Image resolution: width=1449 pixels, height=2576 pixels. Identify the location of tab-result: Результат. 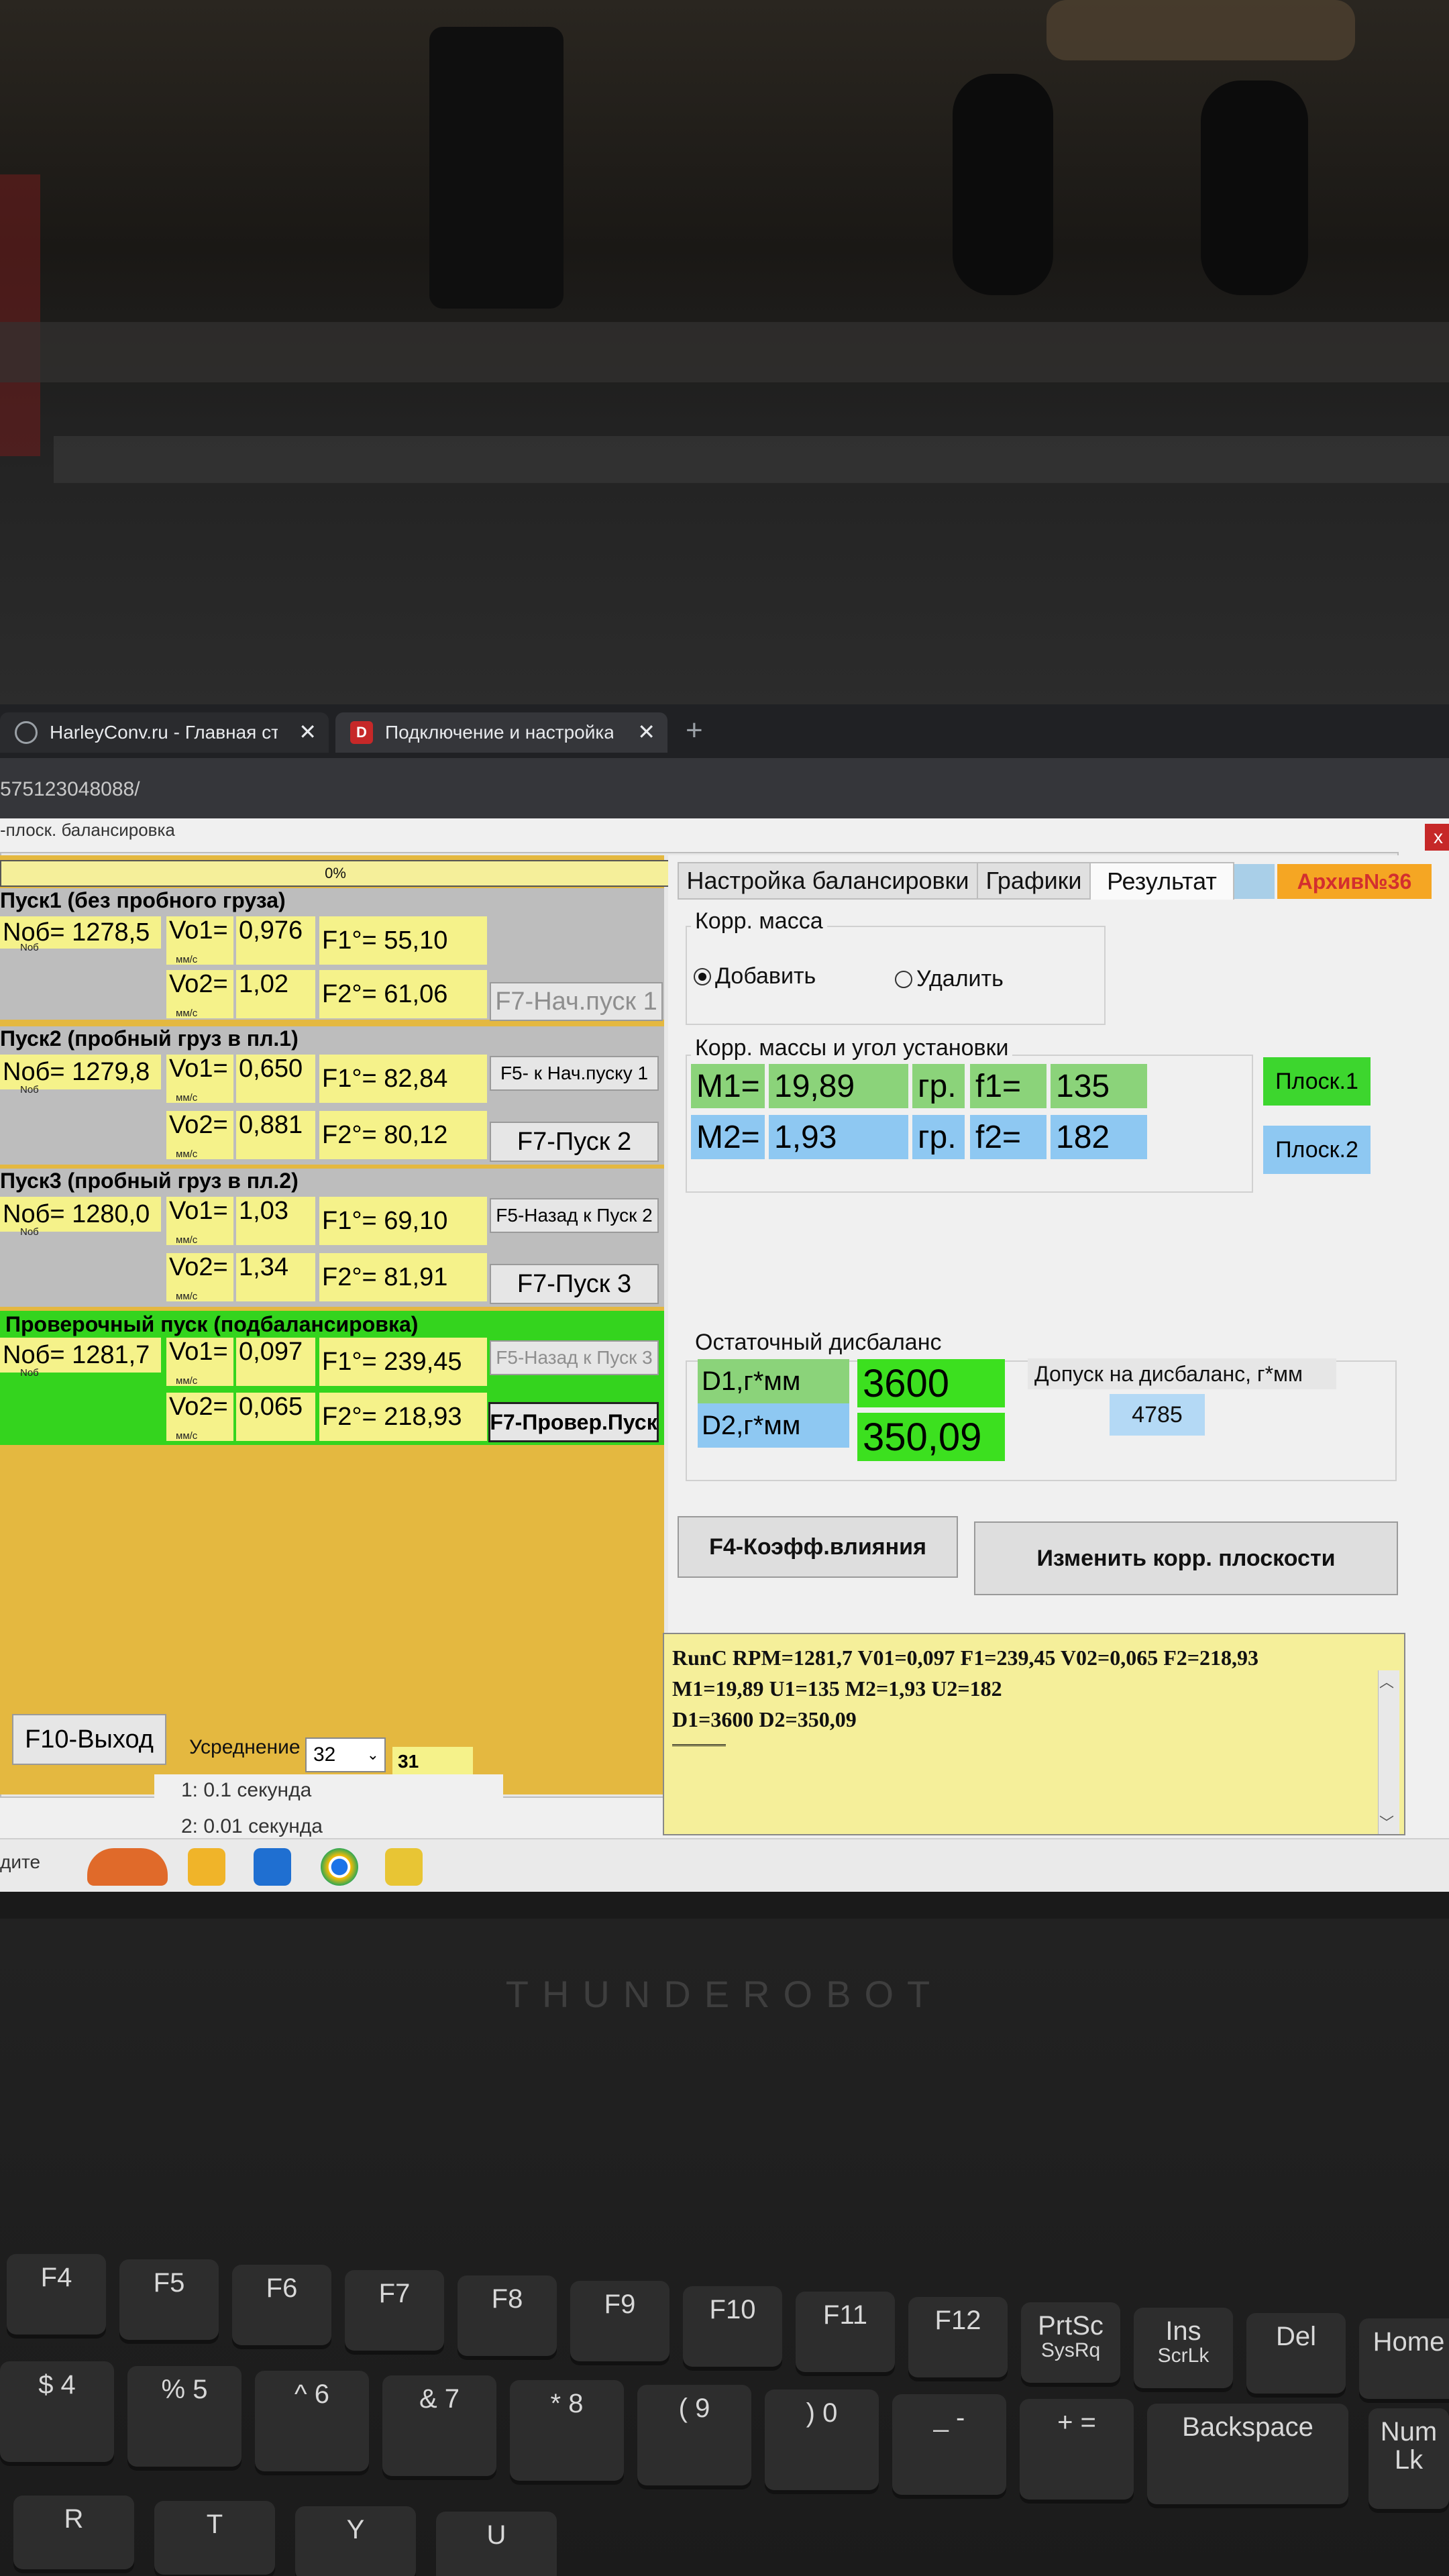
(1161, 881).